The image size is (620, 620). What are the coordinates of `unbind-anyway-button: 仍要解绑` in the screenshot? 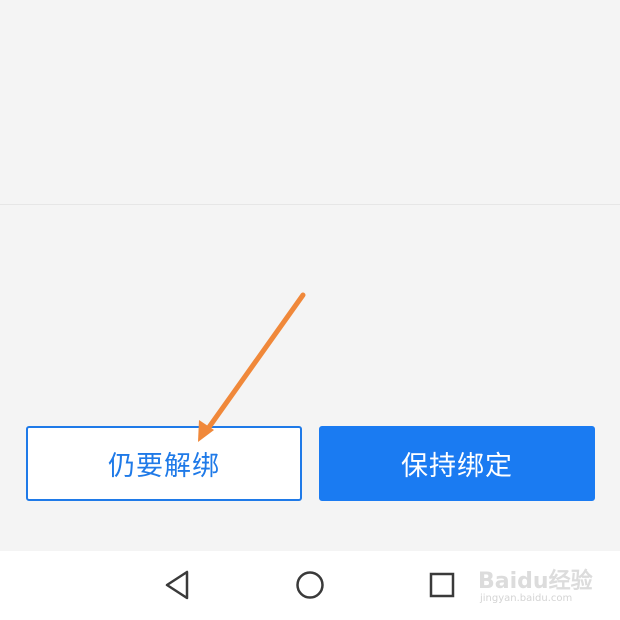 It's located at (164, 463).